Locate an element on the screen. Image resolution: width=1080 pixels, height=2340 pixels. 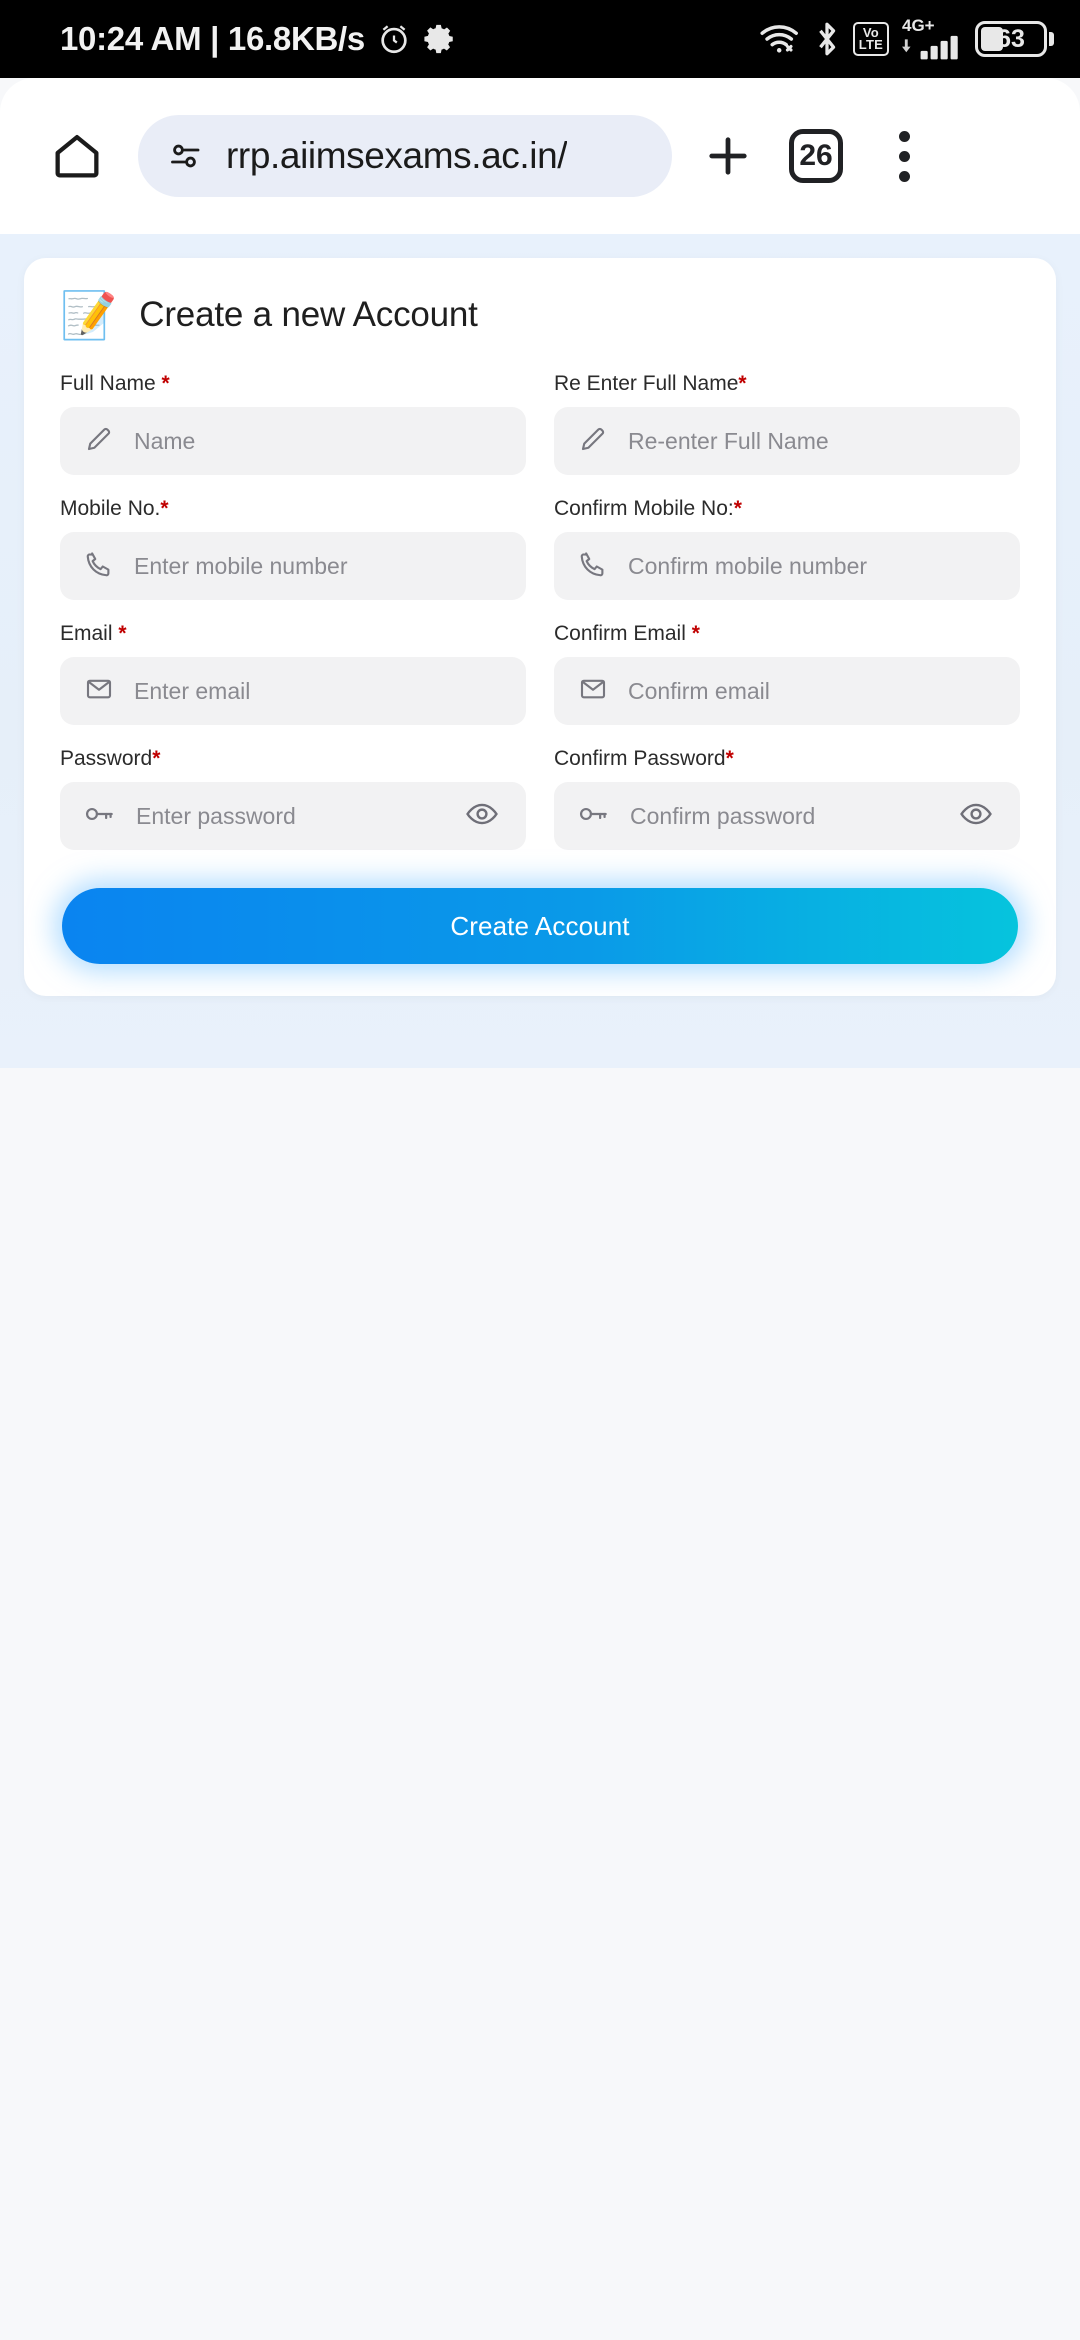
input-password: Enter password is located at coordinates (293, 816).